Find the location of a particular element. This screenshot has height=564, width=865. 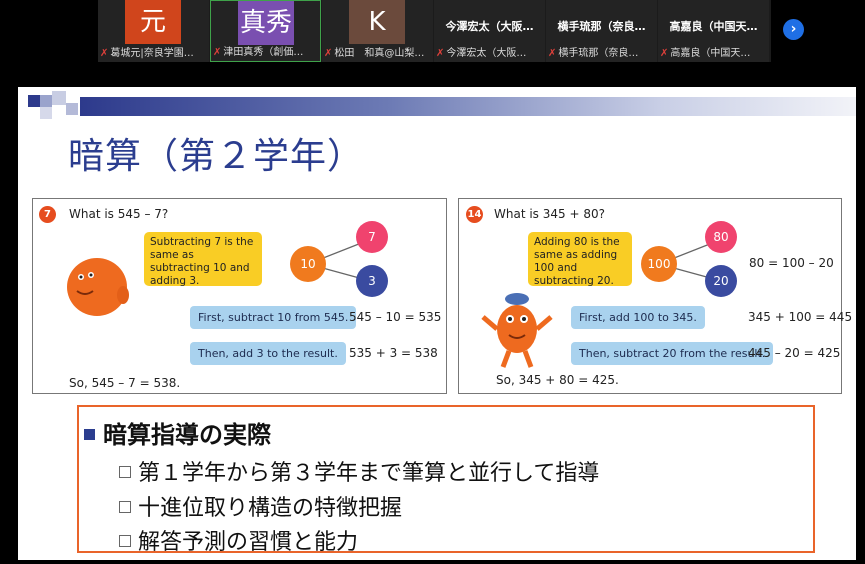

question-text: What is 345 + 80? is located at coordinates (549, 214).